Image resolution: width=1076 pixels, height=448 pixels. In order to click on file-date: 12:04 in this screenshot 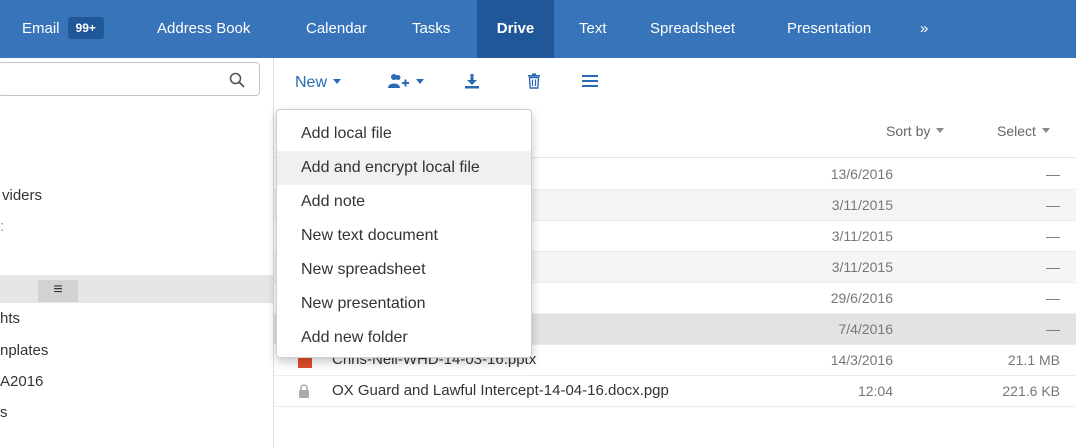, I will do `click(875, 391)`.